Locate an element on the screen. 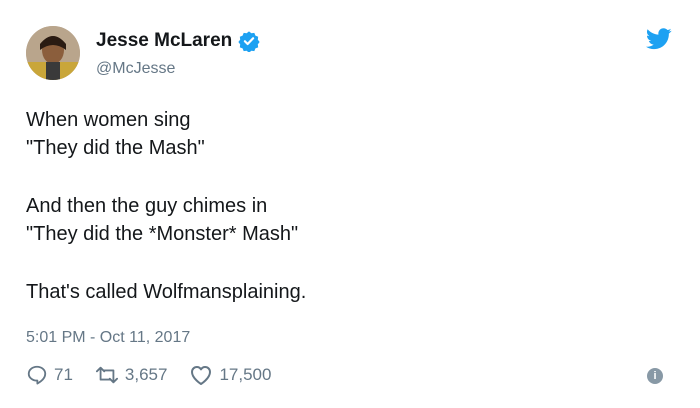  tweet-line: "They did the *Monster* Mash" is located at coordinates (162, 234).